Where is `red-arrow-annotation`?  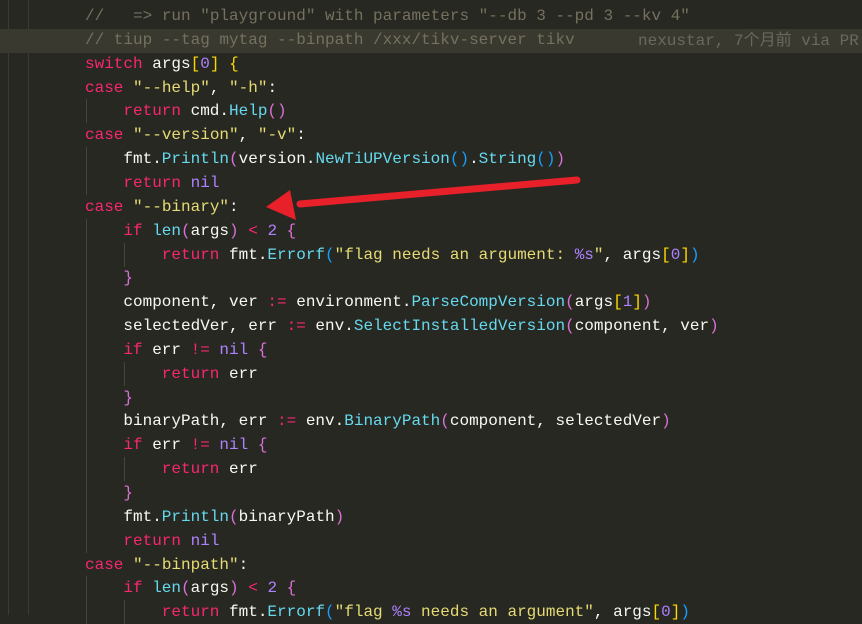 red-arrow-annotation is located at coordinates (423, 198).